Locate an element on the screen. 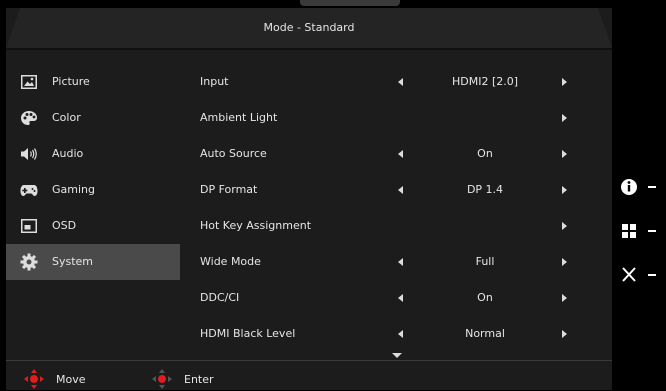 The height and width of the screenshot is (391, 666). sidebar-item-color: Color is located at coordinates (93, 118).